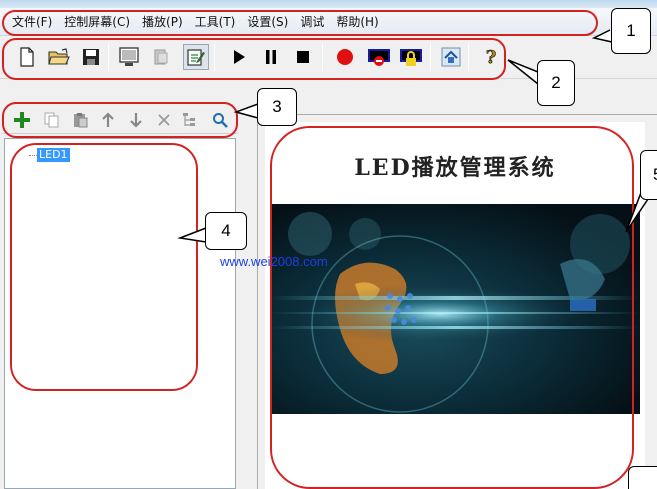  I want to click on watermark-text: www.wei2008.com, so click(274, 261).